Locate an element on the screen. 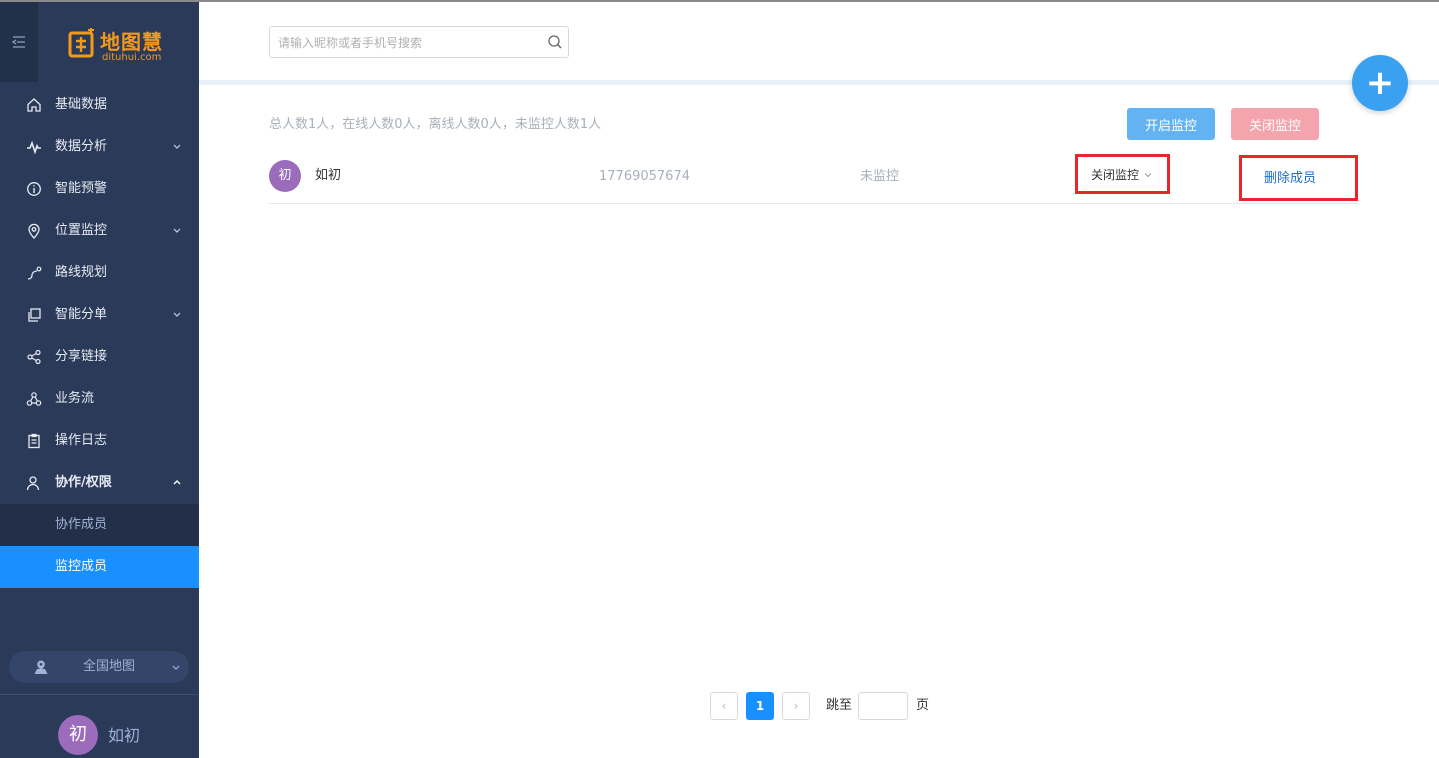 Image resolution: width=1439 pixels, height=758 pixels. monitor-action-dropdown: 关闭监控 is located at coordinates (1122, 174).